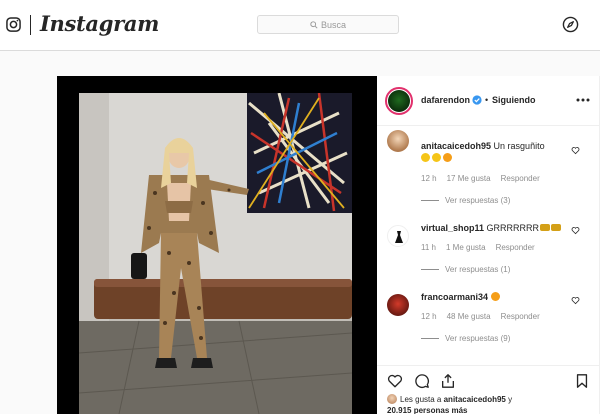  Describe the element at coordinates (475, 399) in the screenshot. I see `liker-username: anitacaicedoh95` at that location.